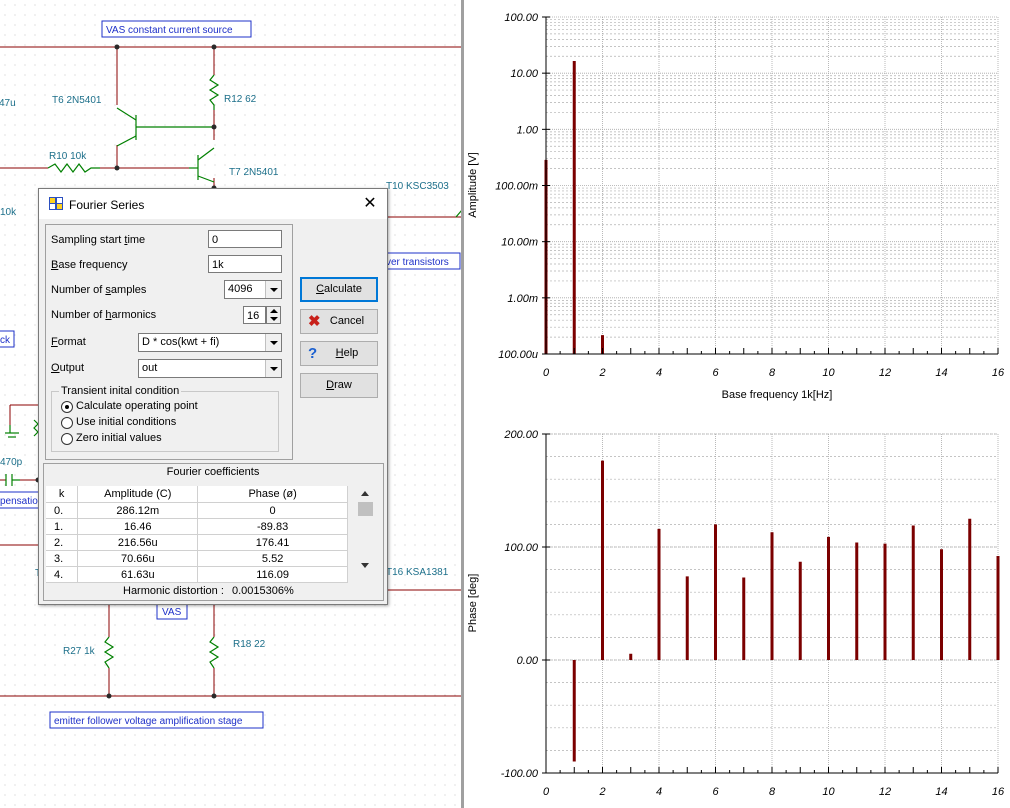  Describe the element at coordinates (240, 289) in the screenshot. I see `number-of-samples-value: 4096` at that location.